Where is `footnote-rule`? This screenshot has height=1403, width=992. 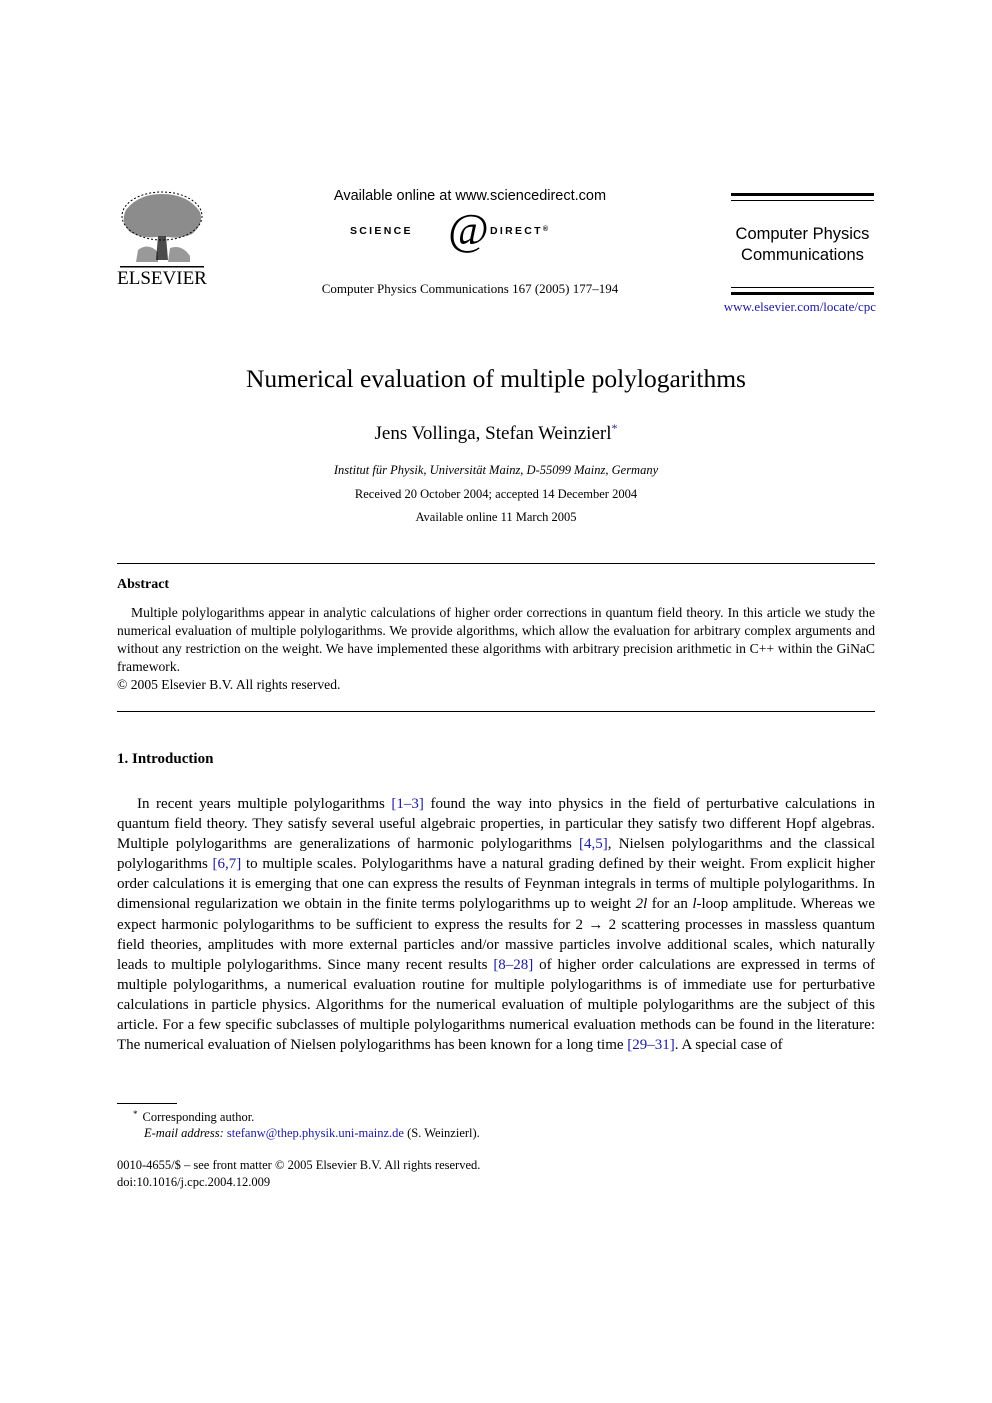
footnote-rule is located at coordinates (147, 1103).